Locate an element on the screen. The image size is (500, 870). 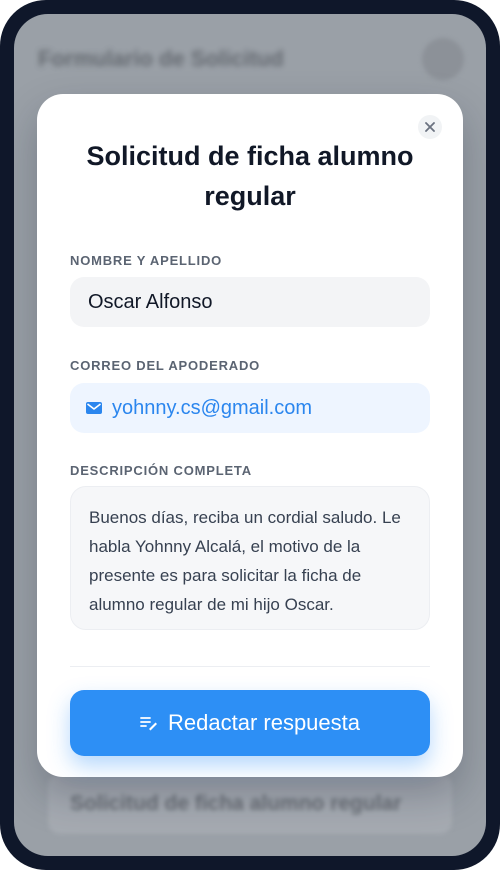
name-label: NOMBRE Y APELLIDO is located at coordinates (146, 260).